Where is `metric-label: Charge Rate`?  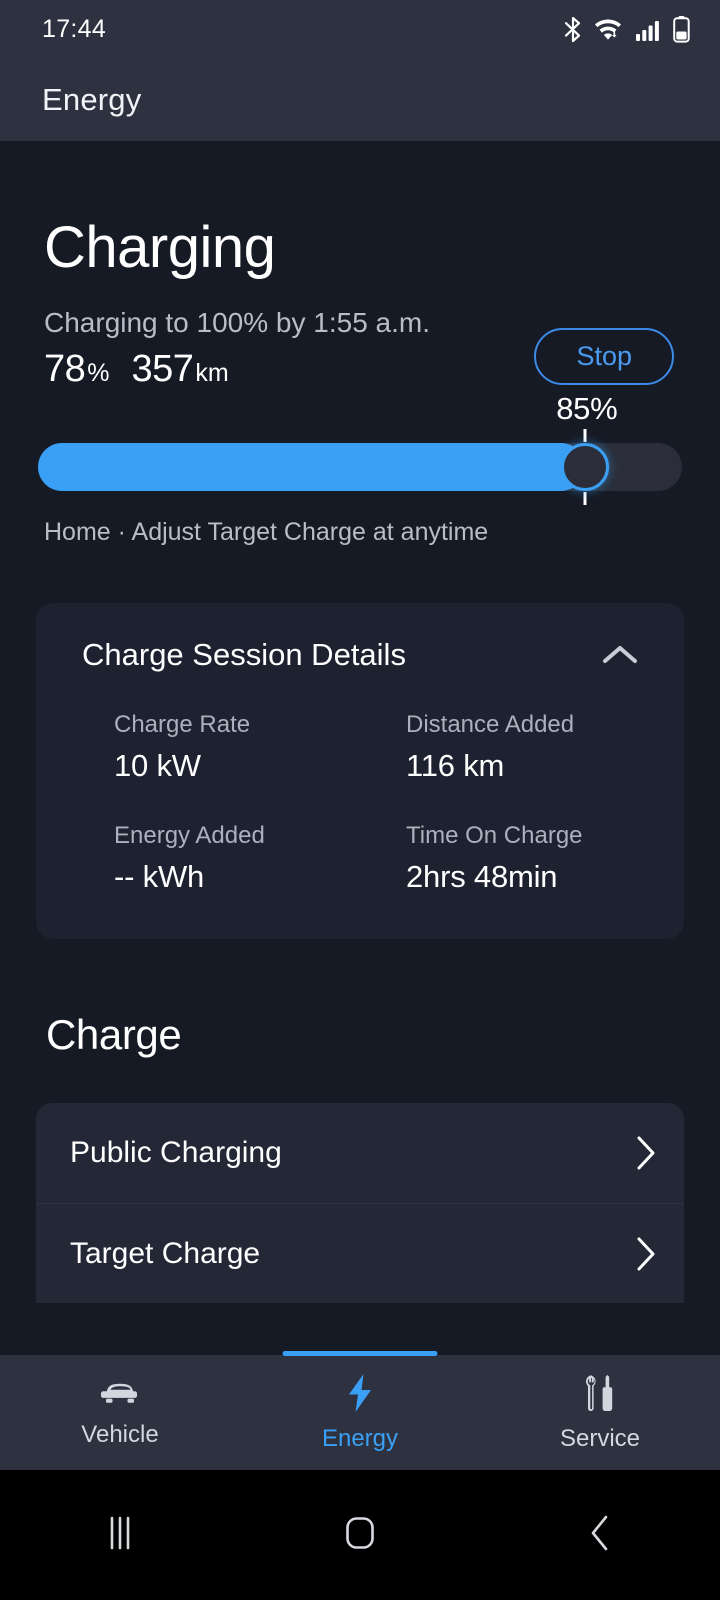 metric-label: Charge Rate is located at coordinates (182, 724).